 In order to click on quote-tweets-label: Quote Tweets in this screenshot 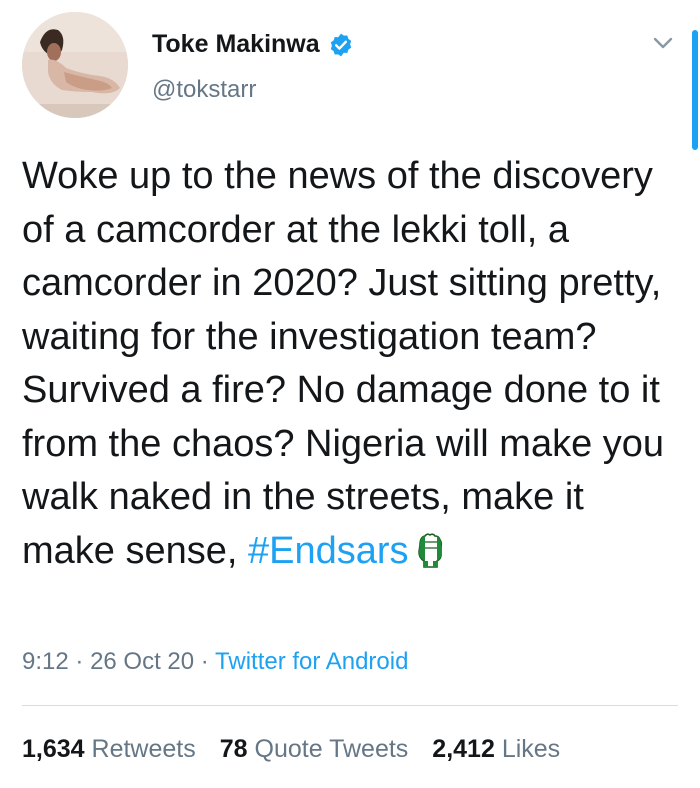, I will do `click(331, 749)`.